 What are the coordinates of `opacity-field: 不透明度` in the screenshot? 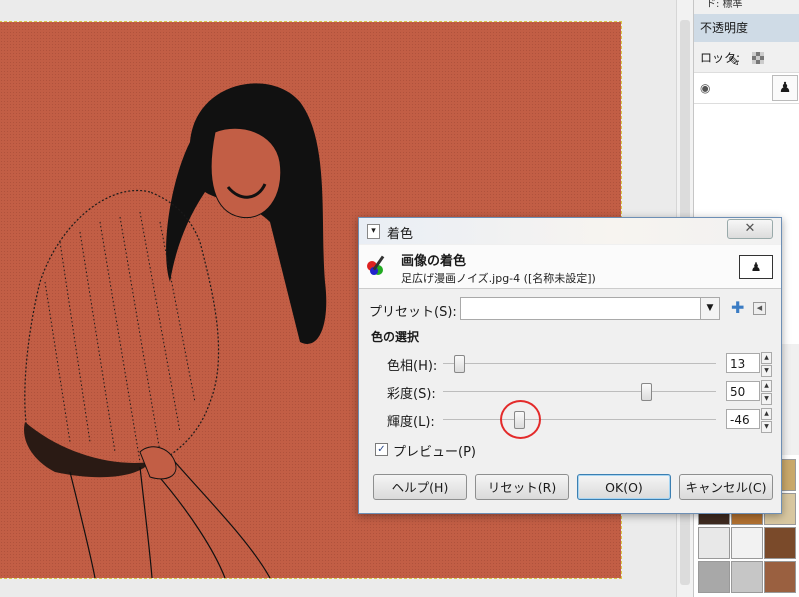 It's located at (746, 28).